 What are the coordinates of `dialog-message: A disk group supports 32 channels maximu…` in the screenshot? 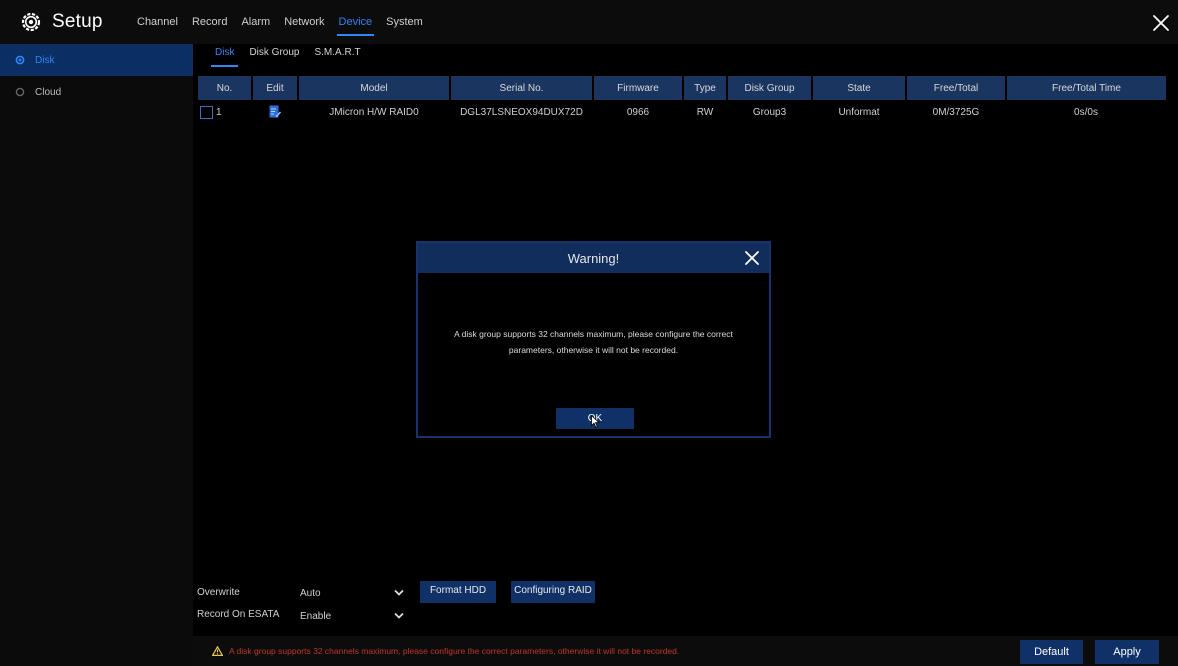 It's located at (593, 342).